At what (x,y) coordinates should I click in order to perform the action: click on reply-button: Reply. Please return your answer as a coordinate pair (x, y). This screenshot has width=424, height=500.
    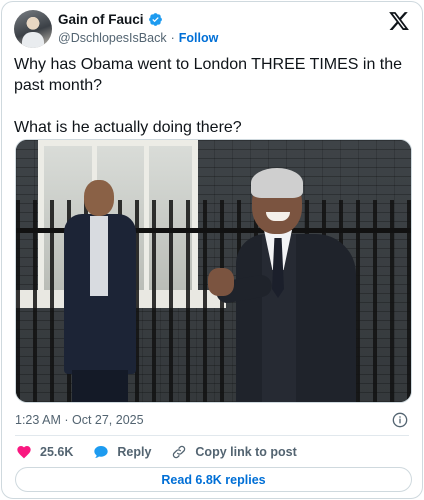
    Looking at the image, I should click on (122, 452).